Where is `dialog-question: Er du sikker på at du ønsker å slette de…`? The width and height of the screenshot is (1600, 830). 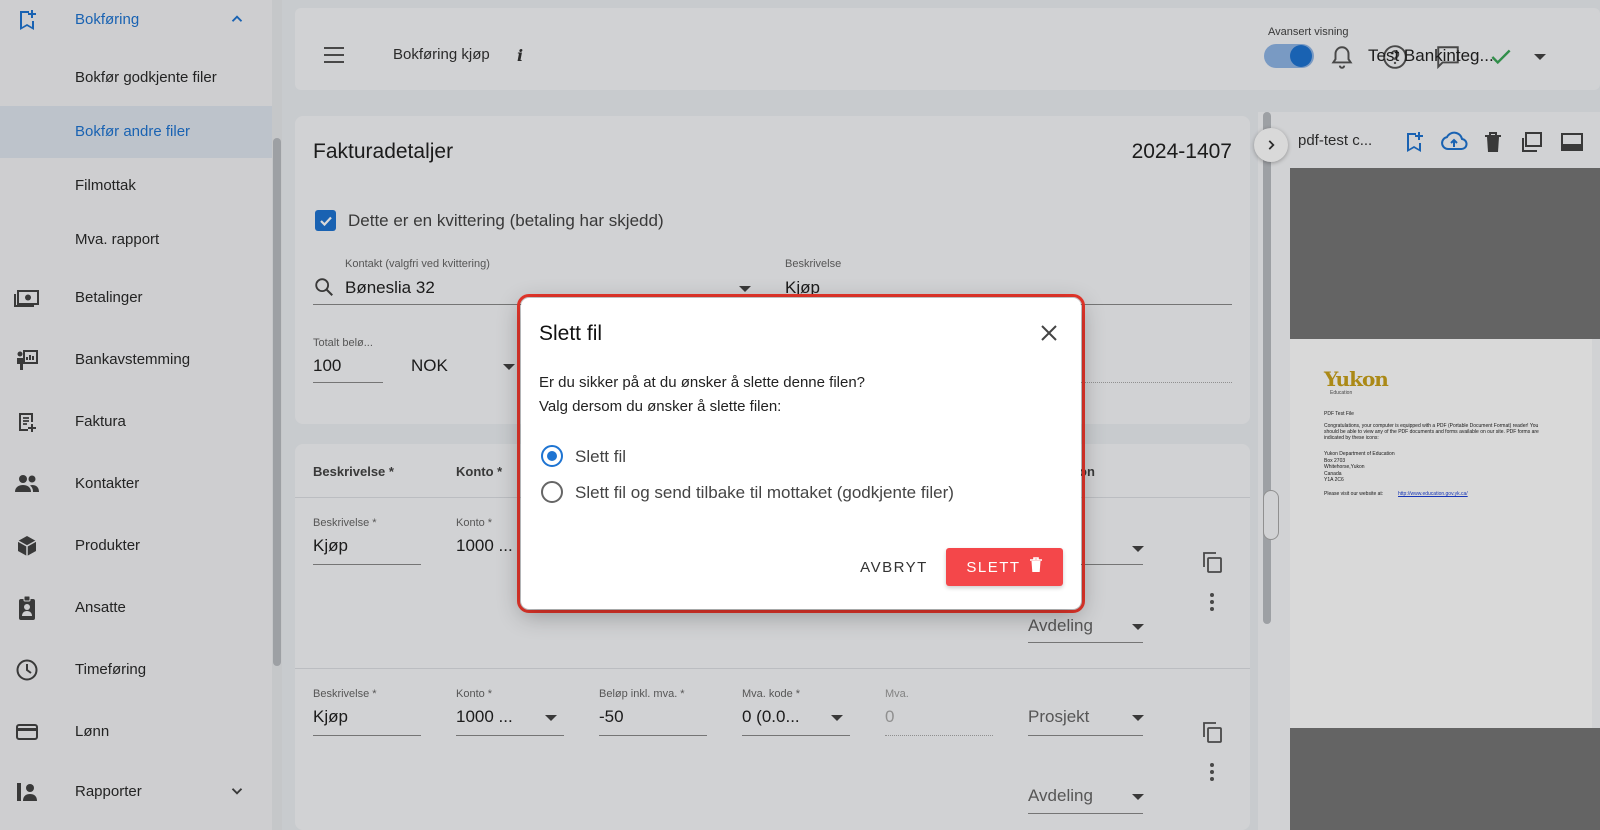 dialog-question: Er du sikker på at du ønsker å slette de… is located at coordinates (702, 382).